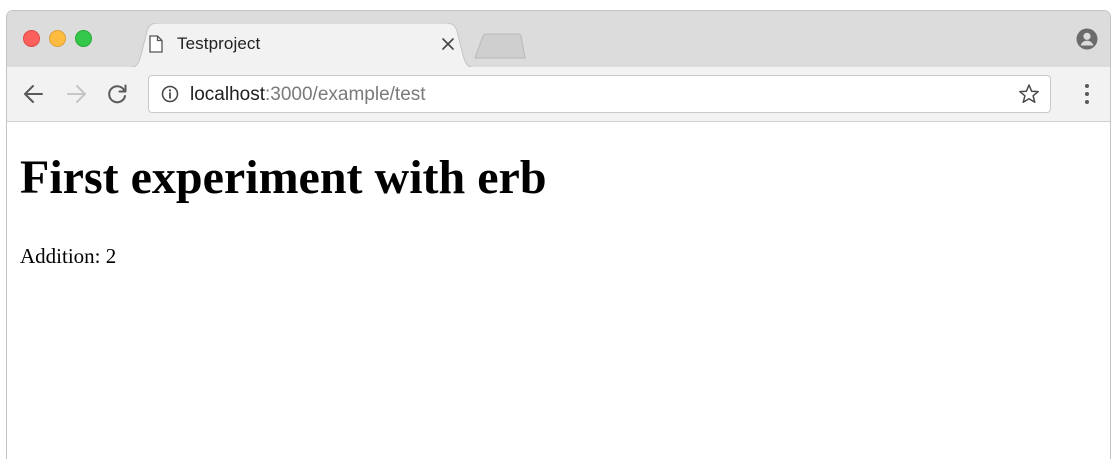 This screenshot has width=1113, height=459. What do you see at coordinates (1029, 94) in the screenshot?
I see `star-icon` at bounding box center [1029, 94].